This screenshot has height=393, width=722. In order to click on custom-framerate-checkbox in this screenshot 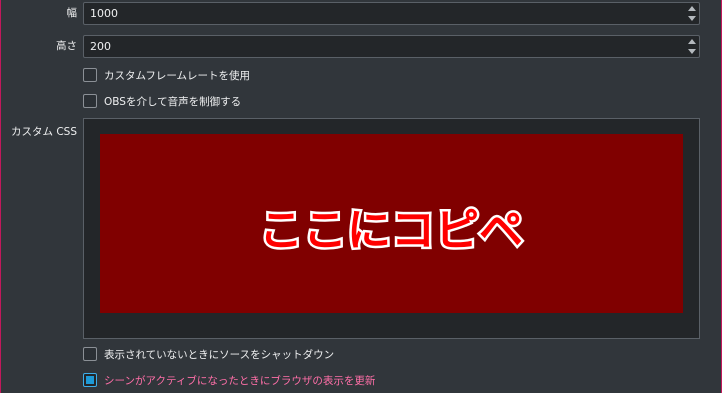, I will do `click(90, 75)`.